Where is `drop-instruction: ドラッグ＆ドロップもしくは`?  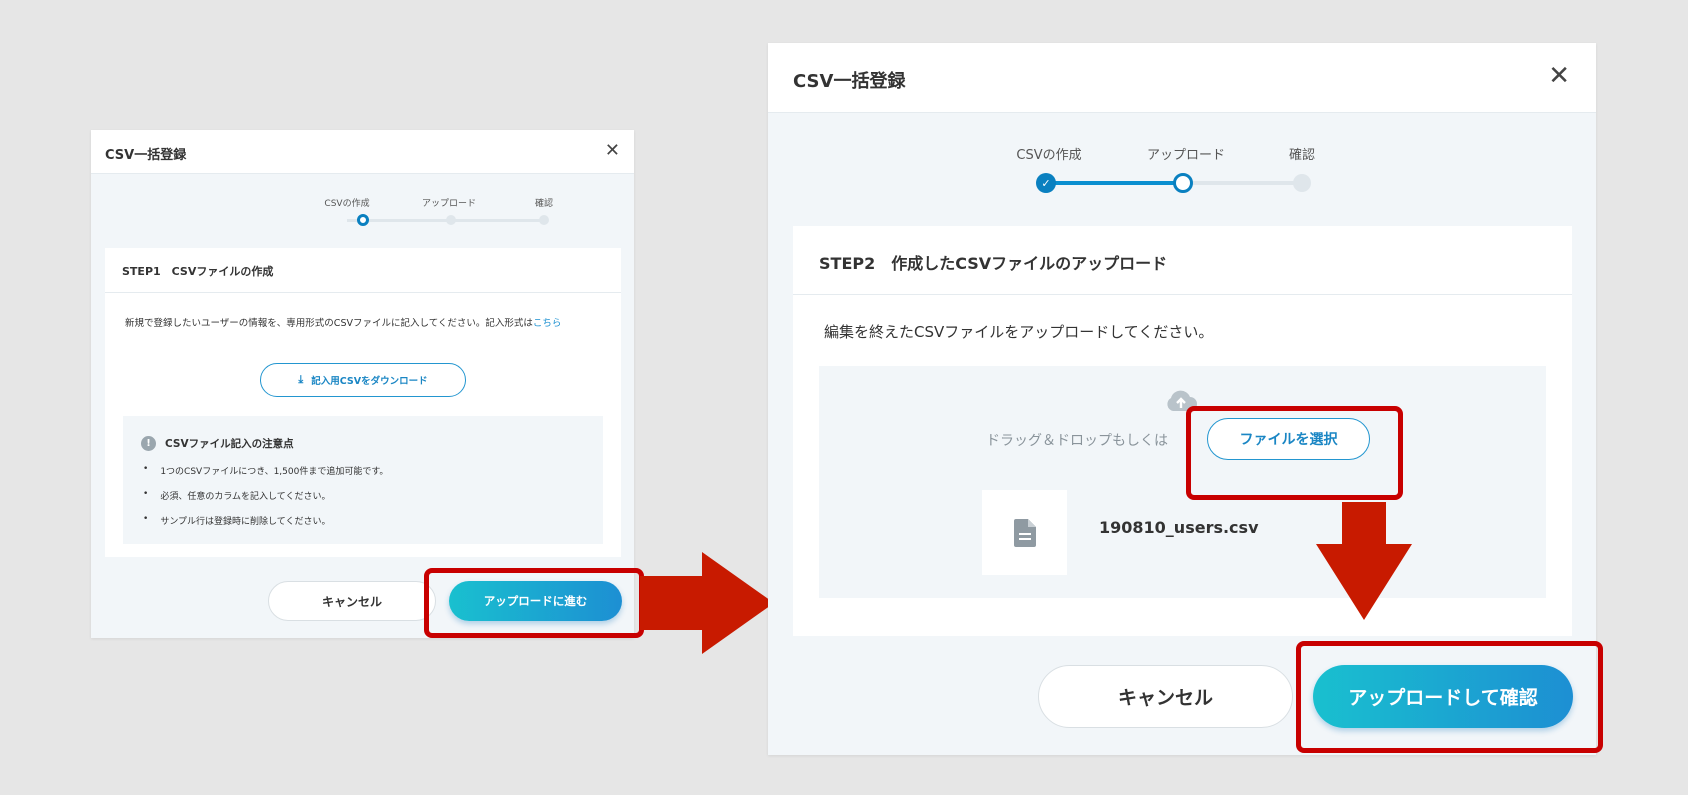 drop-instruction: ドラッグ＆ドロップもしくは is located at coordinates (1077, 441).